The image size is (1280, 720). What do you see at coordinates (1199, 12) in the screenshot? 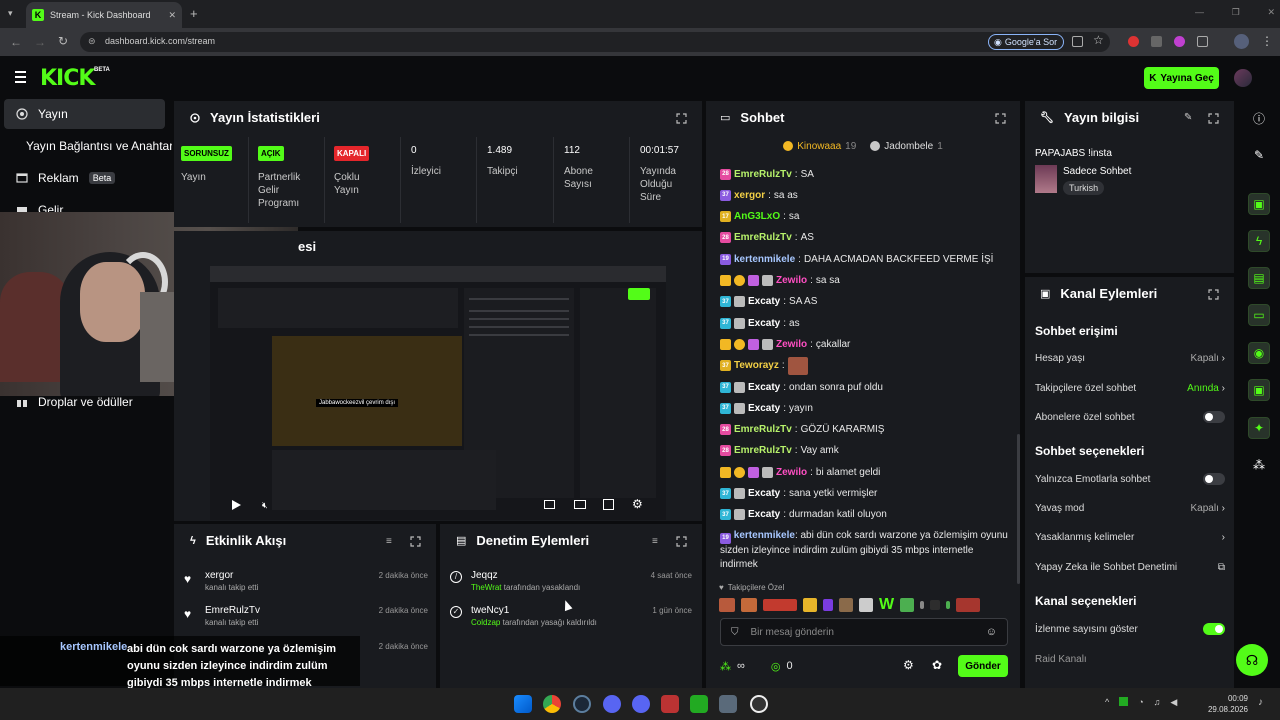
I see `minimize-icon: —` at bounding box center [1199, 12].